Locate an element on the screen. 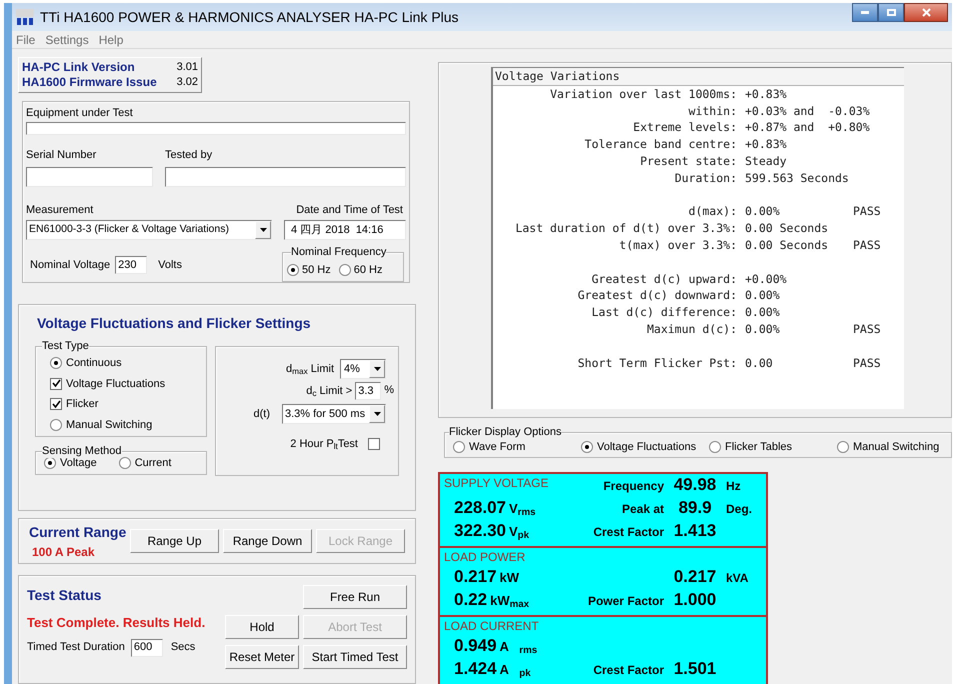 The height and width of the screenshot is (684, 964). push-button: Free Run is located at coordinates (355, 597).